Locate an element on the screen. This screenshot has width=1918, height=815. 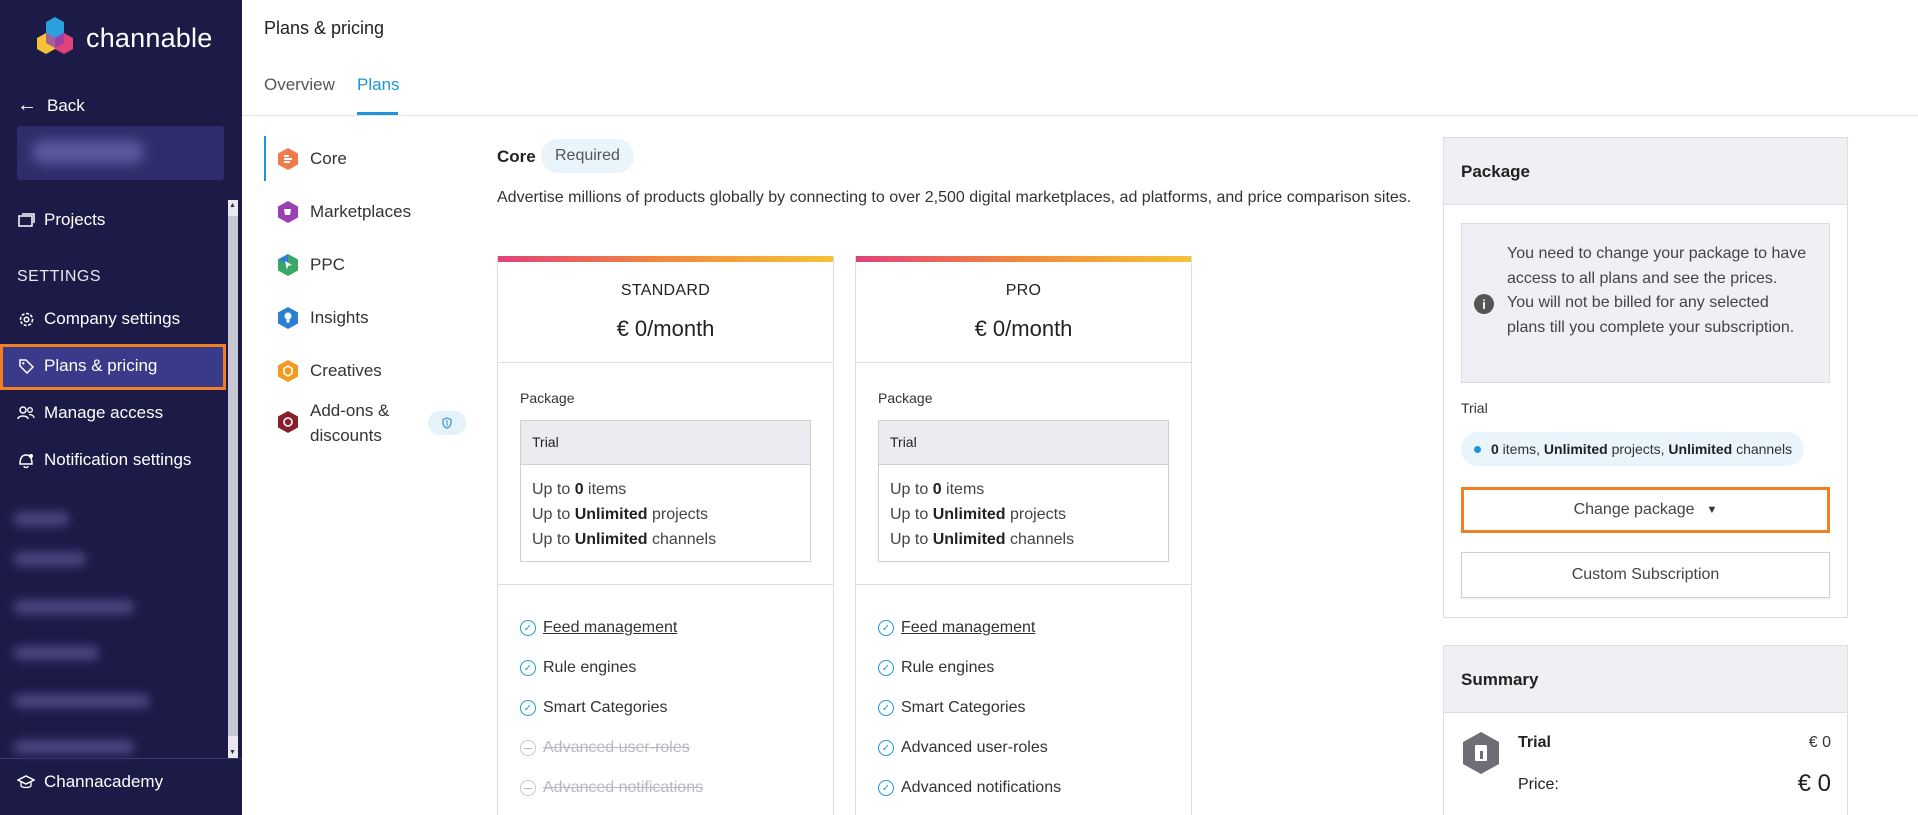
summary-price-label: Price: is located at coordinates (1538, 784).